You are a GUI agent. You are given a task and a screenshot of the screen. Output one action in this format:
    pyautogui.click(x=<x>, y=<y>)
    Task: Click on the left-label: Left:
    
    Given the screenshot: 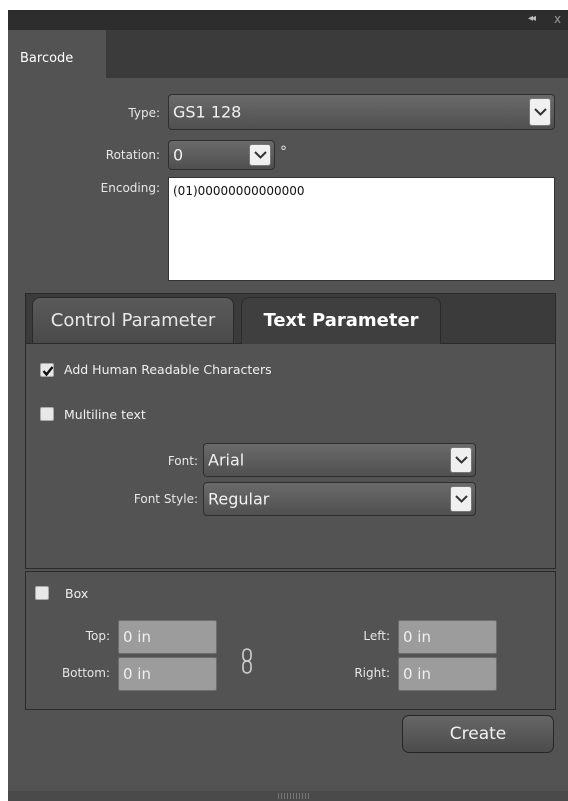 What is the action you would take?
    pyautogui.click(x=376, y=636)
    